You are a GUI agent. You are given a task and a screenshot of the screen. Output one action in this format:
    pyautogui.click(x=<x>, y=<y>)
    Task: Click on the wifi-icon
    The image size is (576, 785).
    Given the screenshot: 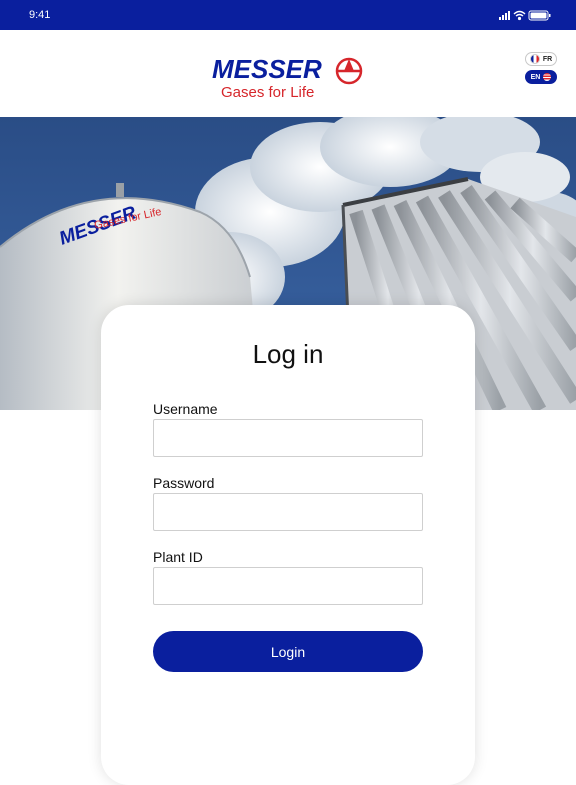 What is the action you would take?
    pyautogui.click(x=519, y=15)
    